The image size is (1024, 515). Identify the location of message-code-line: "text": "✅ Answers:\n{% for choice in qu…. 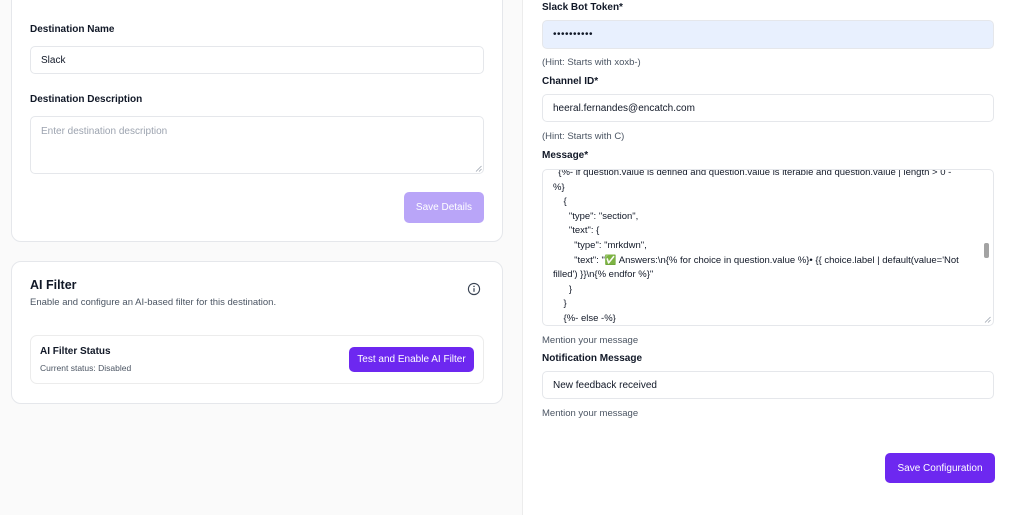
(756, 260).